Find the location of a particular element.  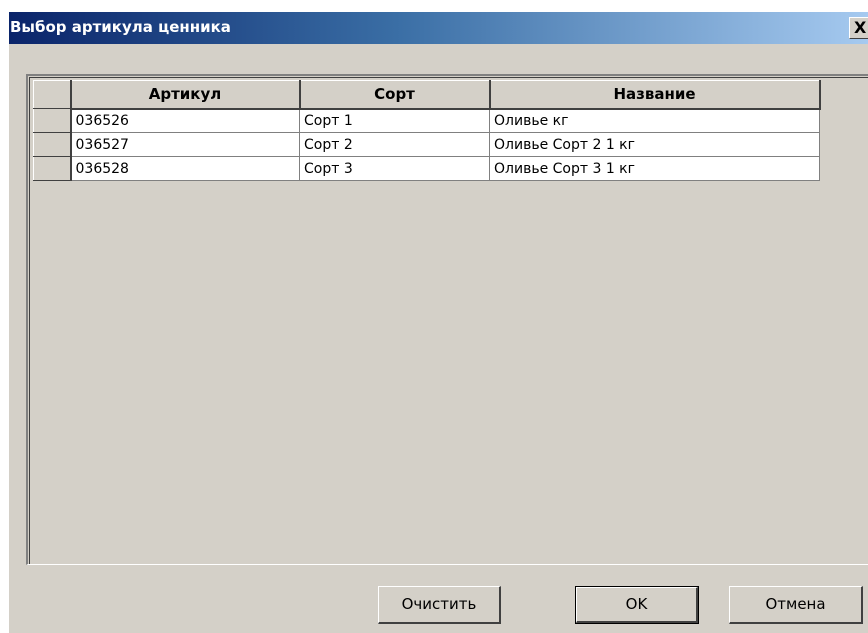

column-header-grade: Сорт is located at coordinates (395, 95).